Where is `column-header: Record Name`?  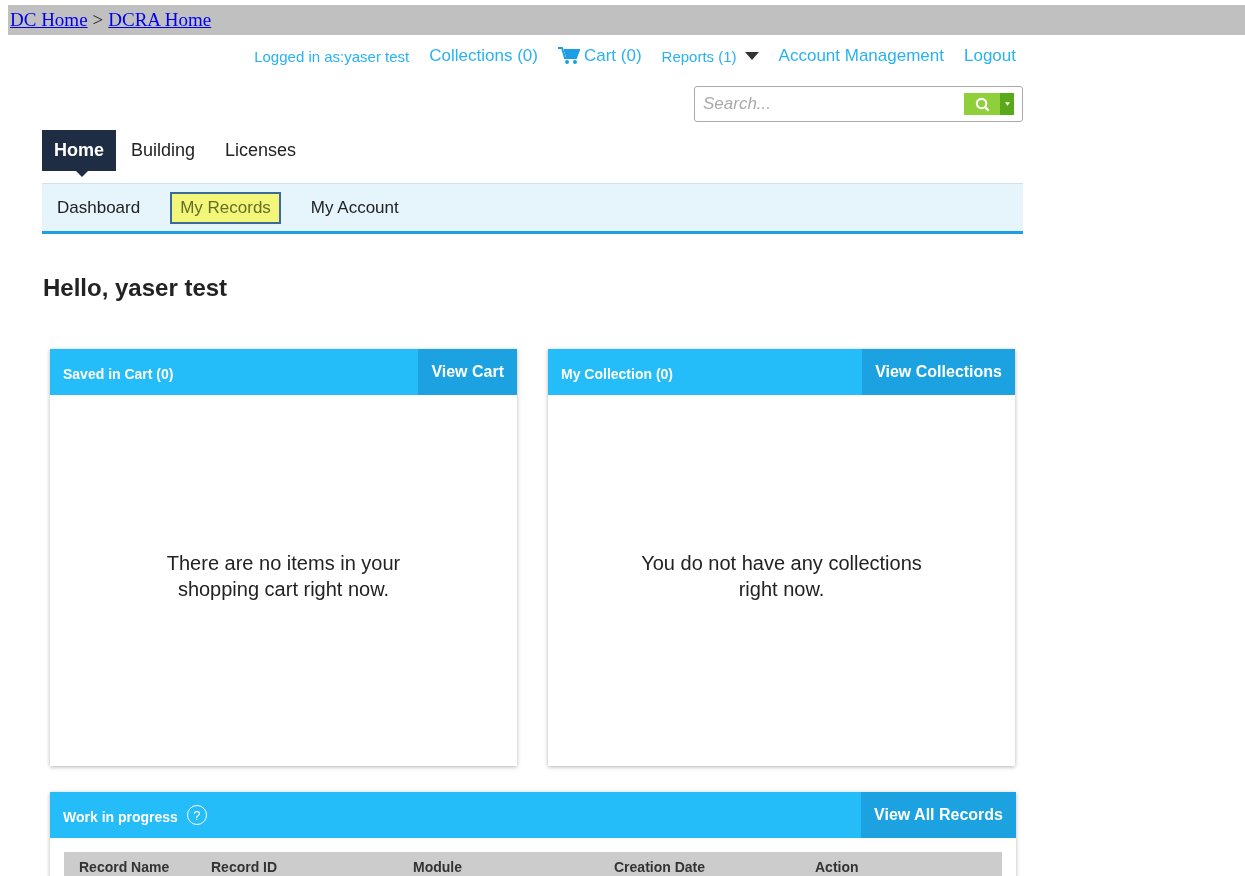
column-header: Record Name is located at coordinates (130, 867).